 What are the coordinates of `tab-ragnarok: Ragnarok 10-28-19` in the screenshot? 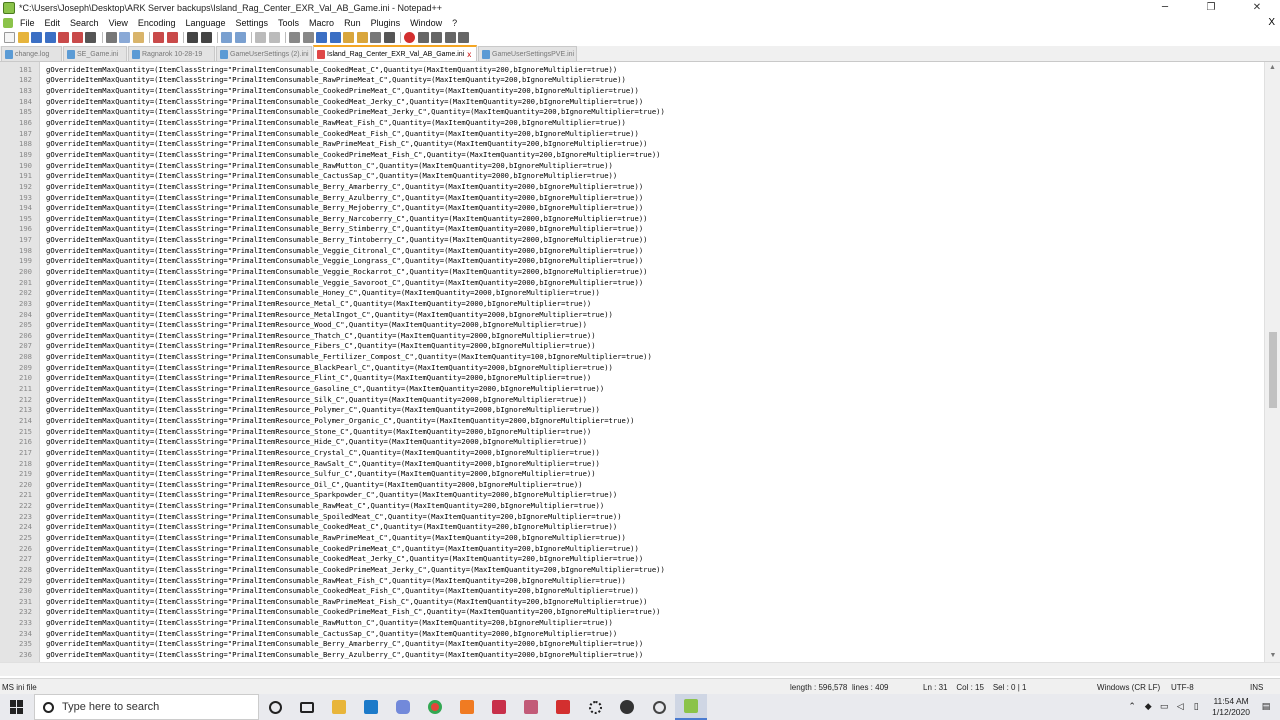 It's located at (171, 53).